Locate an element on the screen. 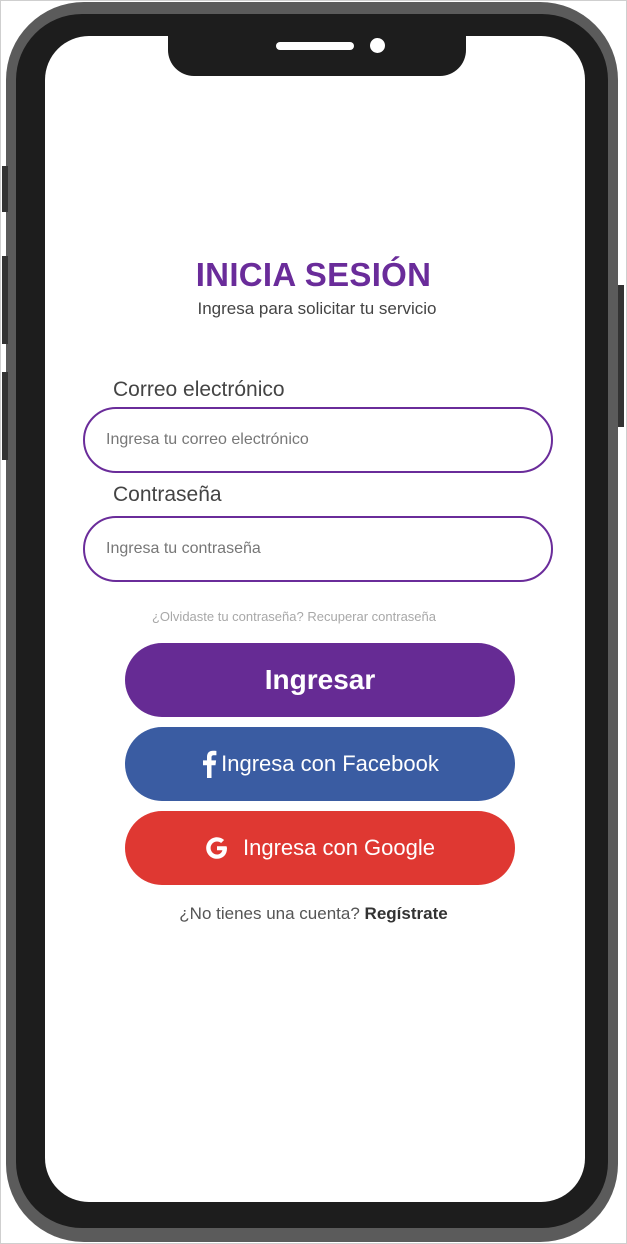 This screenshot has width=627, height=1244. page-title: INICIA SESIÓN is located at coordinates (313, 274).